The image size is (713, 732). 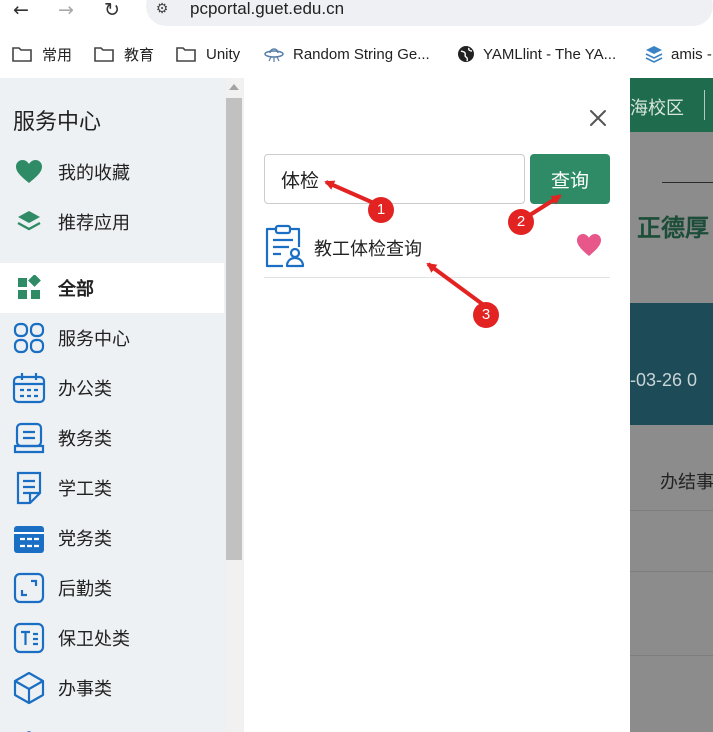 What do you see at coordinates (368, 249) in the screenshot?
I see `result-label: 教工体检查询` at bounding box center [368, 249].